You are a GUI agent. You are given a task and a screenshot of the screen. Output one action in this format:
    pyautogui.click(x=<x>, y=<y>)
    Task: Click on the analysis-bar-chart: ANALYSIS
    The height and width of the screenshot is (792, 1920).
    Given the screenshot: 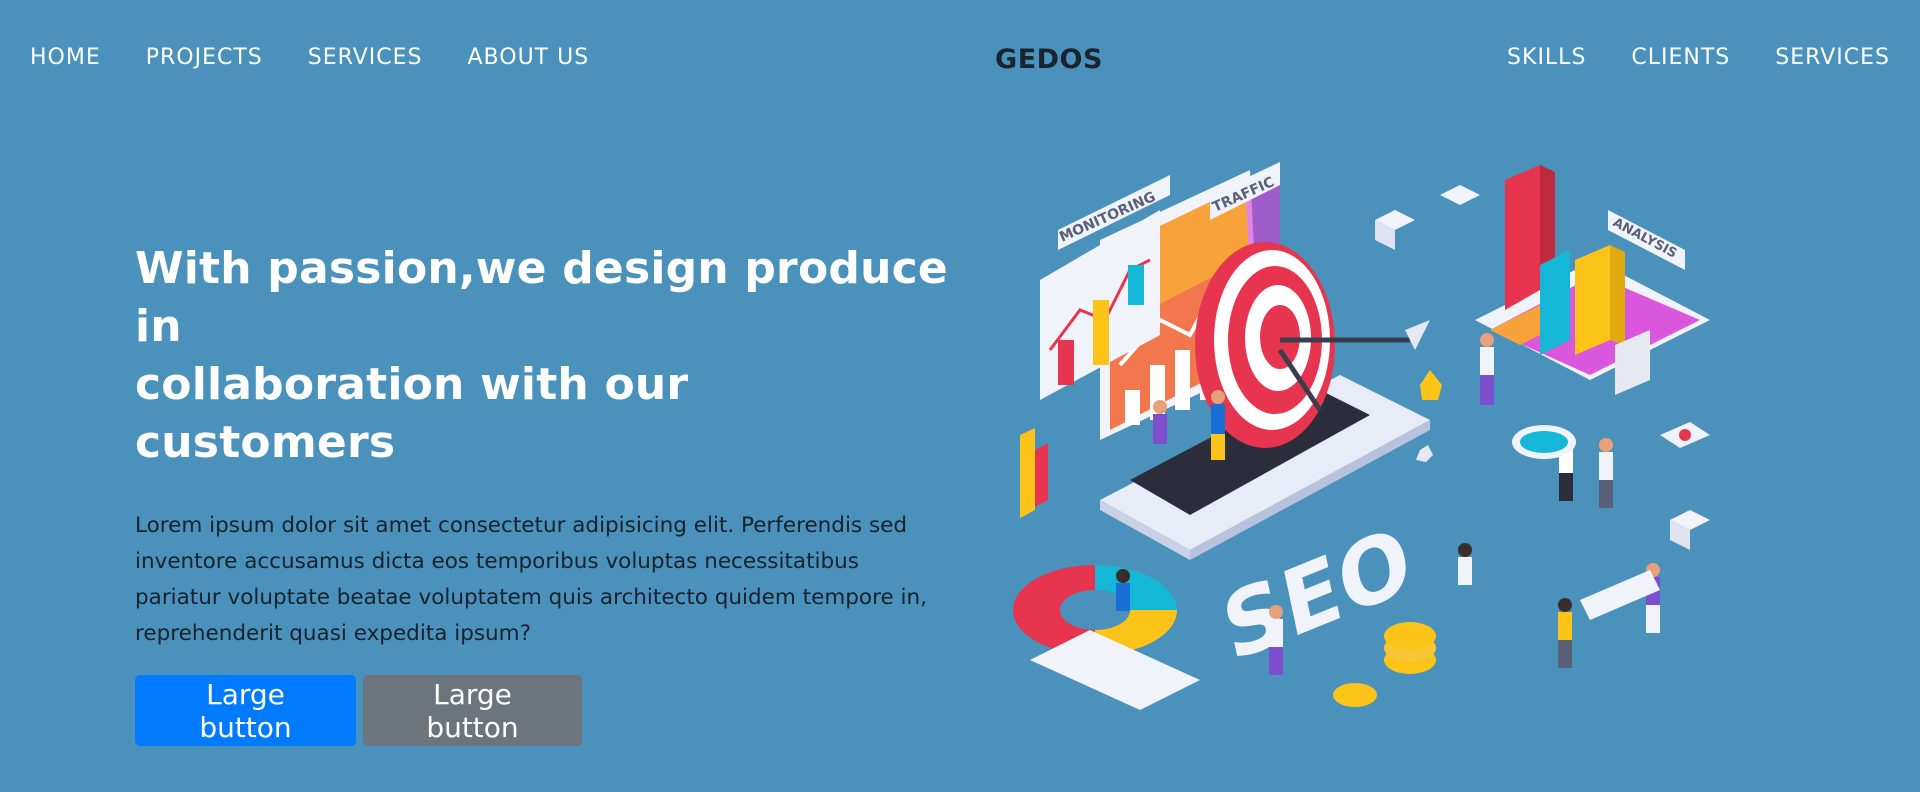 What is the action you would take?
    pyautogui.click(x=1592, y=280)
    